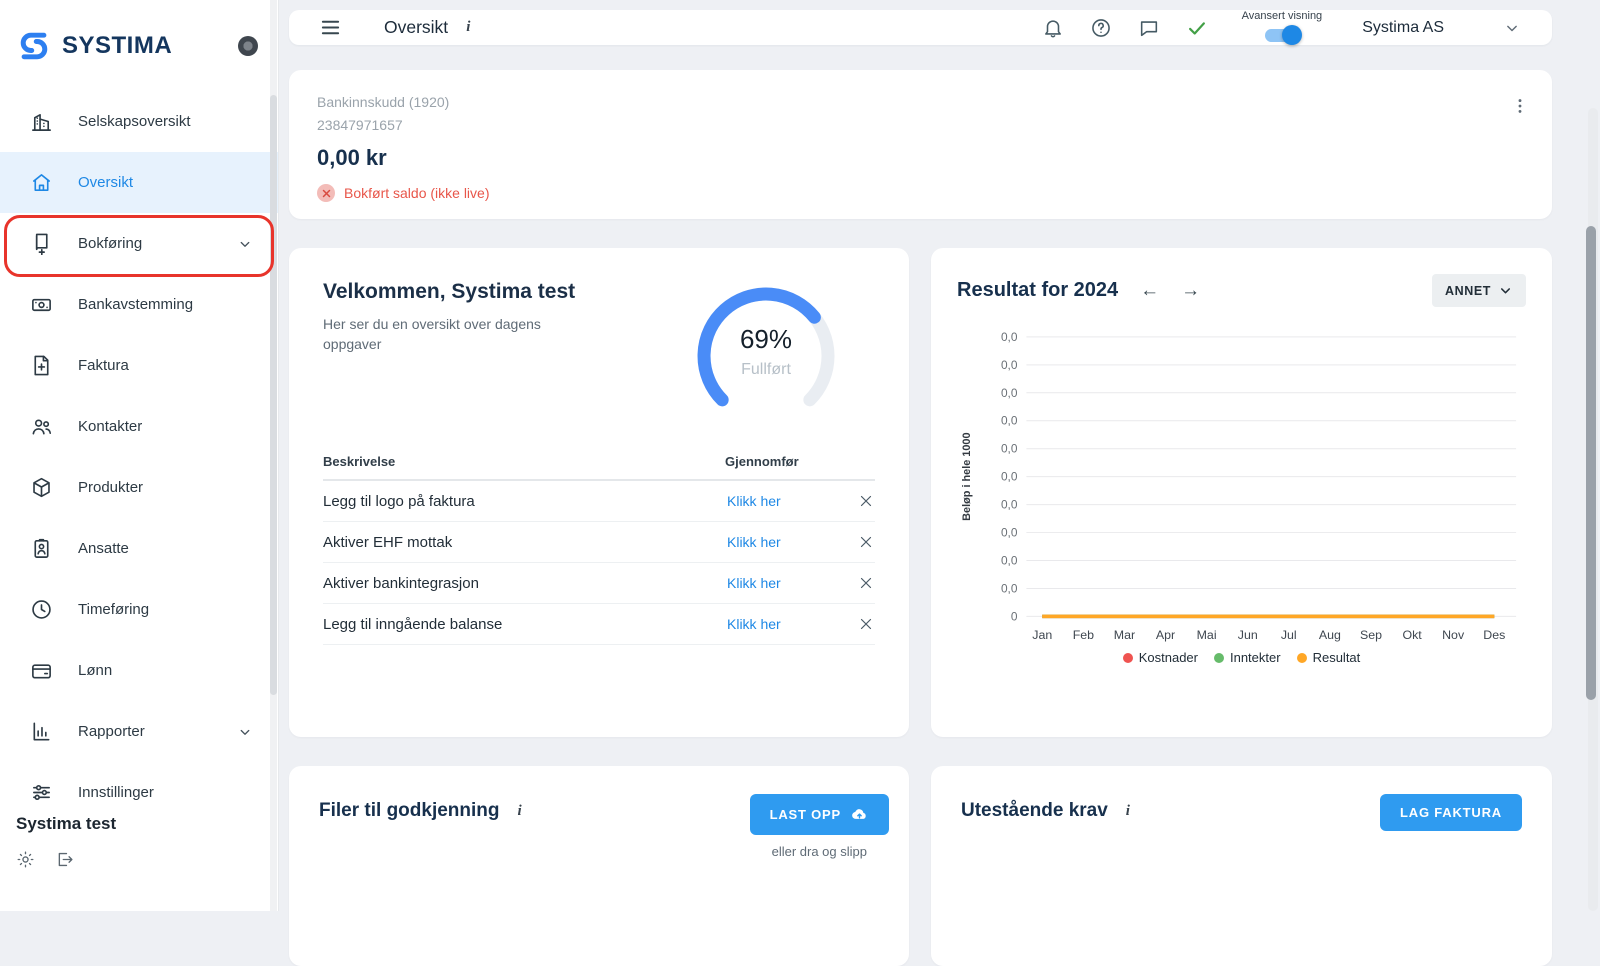 This screenshot has width=1600, height=966. I want to click on topbar-actions: Avansert visning Systima AS, so click(1282, 27).